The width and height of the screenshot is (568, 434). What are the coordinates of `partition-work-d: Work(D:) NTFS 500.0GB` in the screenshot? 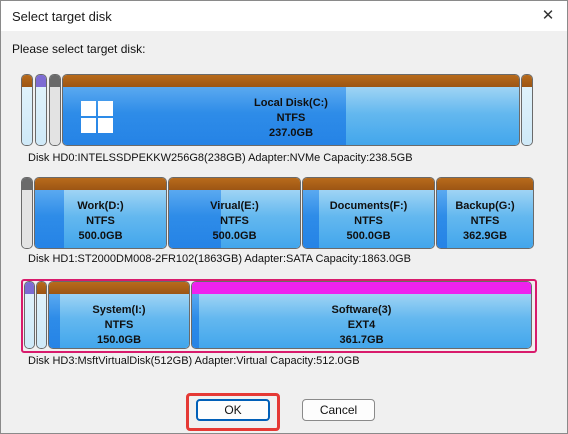 It's located at (100, 213).